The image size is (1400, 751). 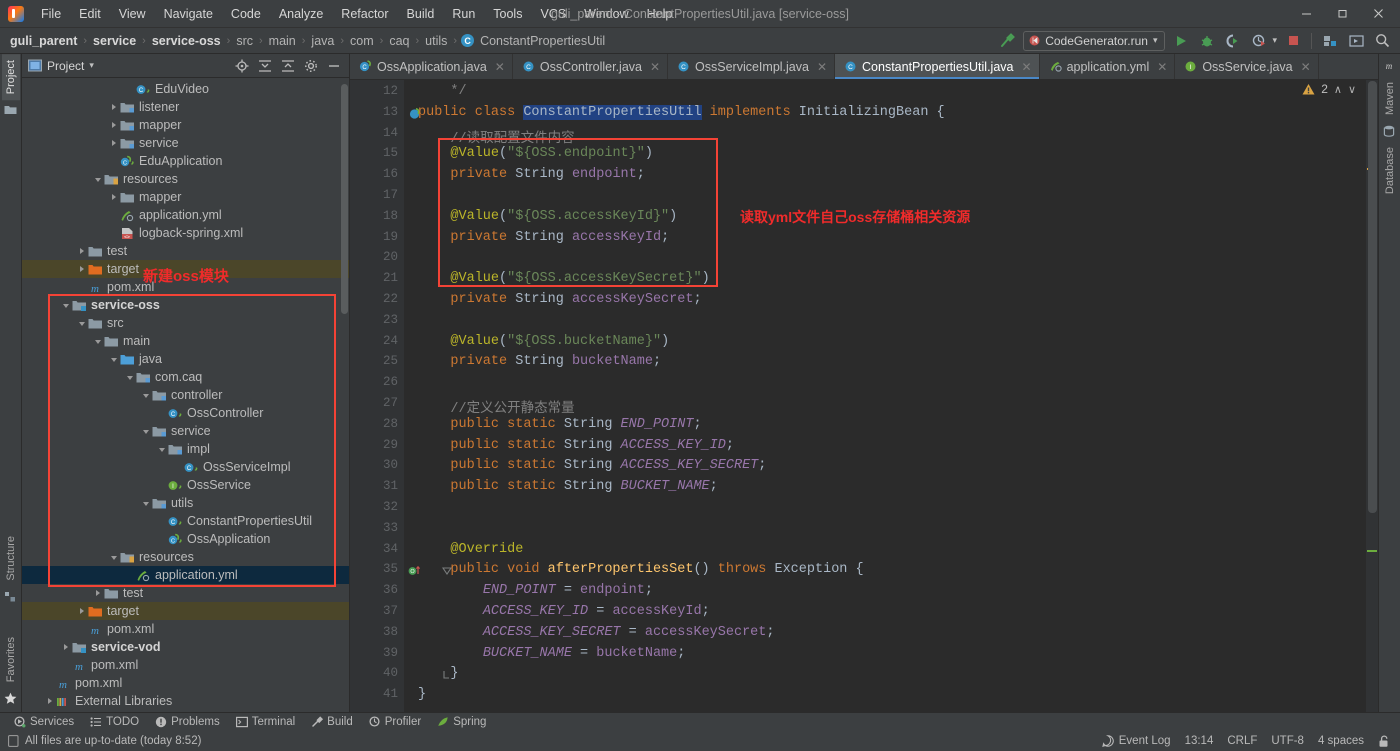 What do you see at coordinates (891, 468) in the screenshot?
I see `code-line-30: public static String ACCESS_KEY_SECRET;` at bounding box center [891, 468].